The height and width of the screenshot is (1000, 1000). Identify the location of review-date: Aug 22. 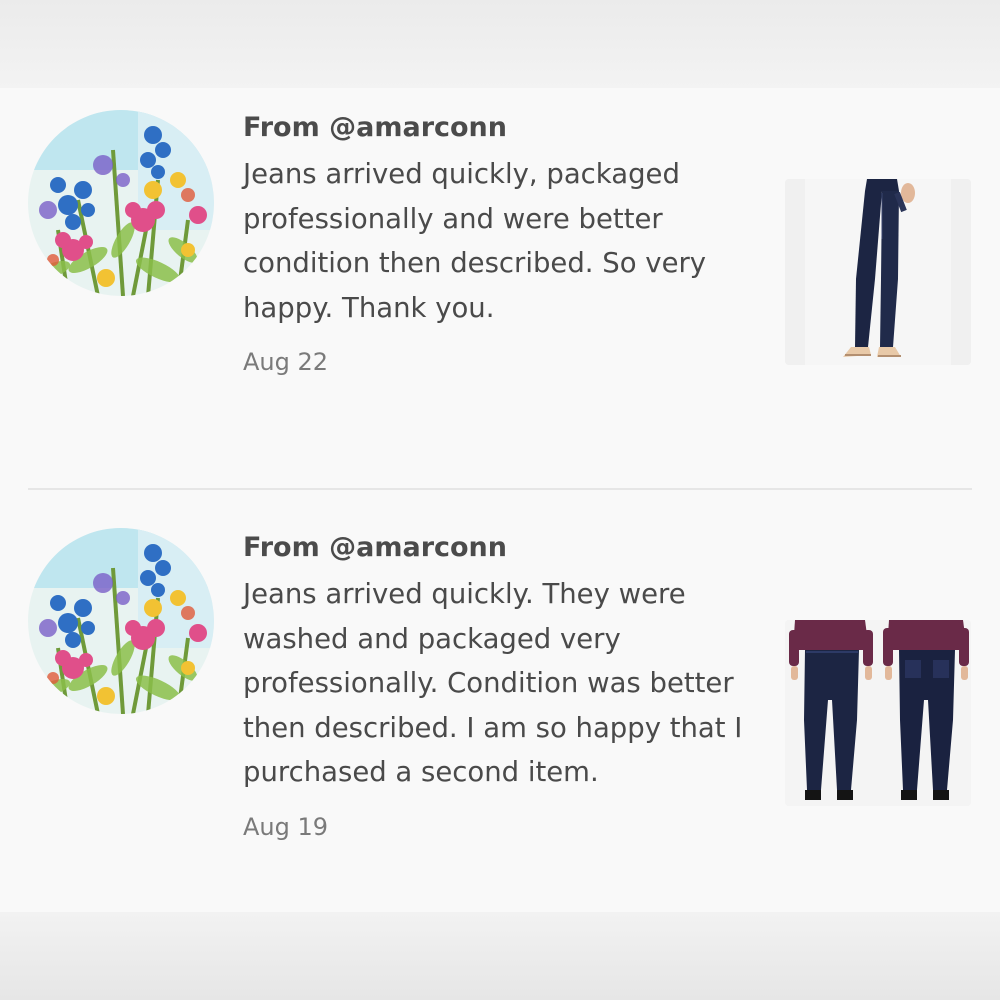
(286, 362).